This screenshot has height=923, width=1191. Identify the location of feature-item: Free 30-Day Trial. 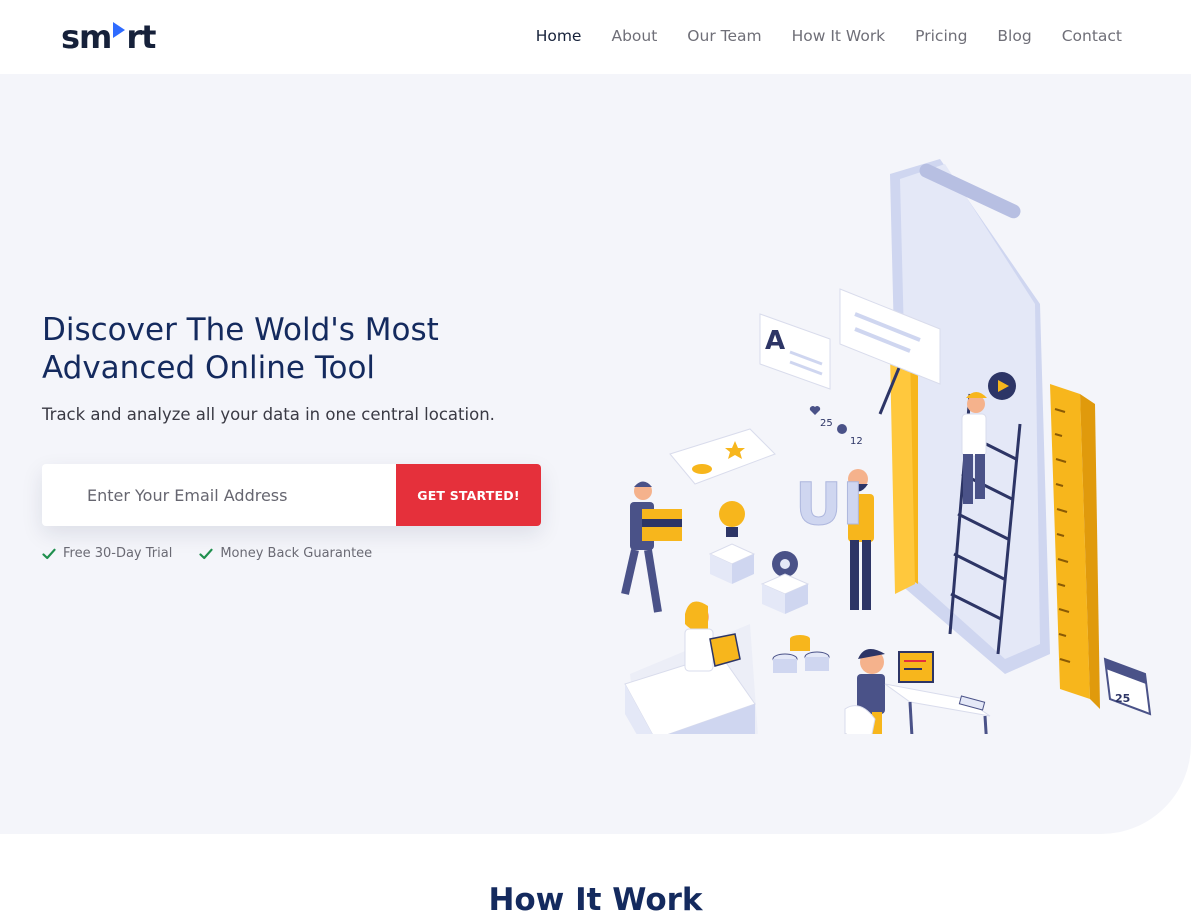
(107, 553).